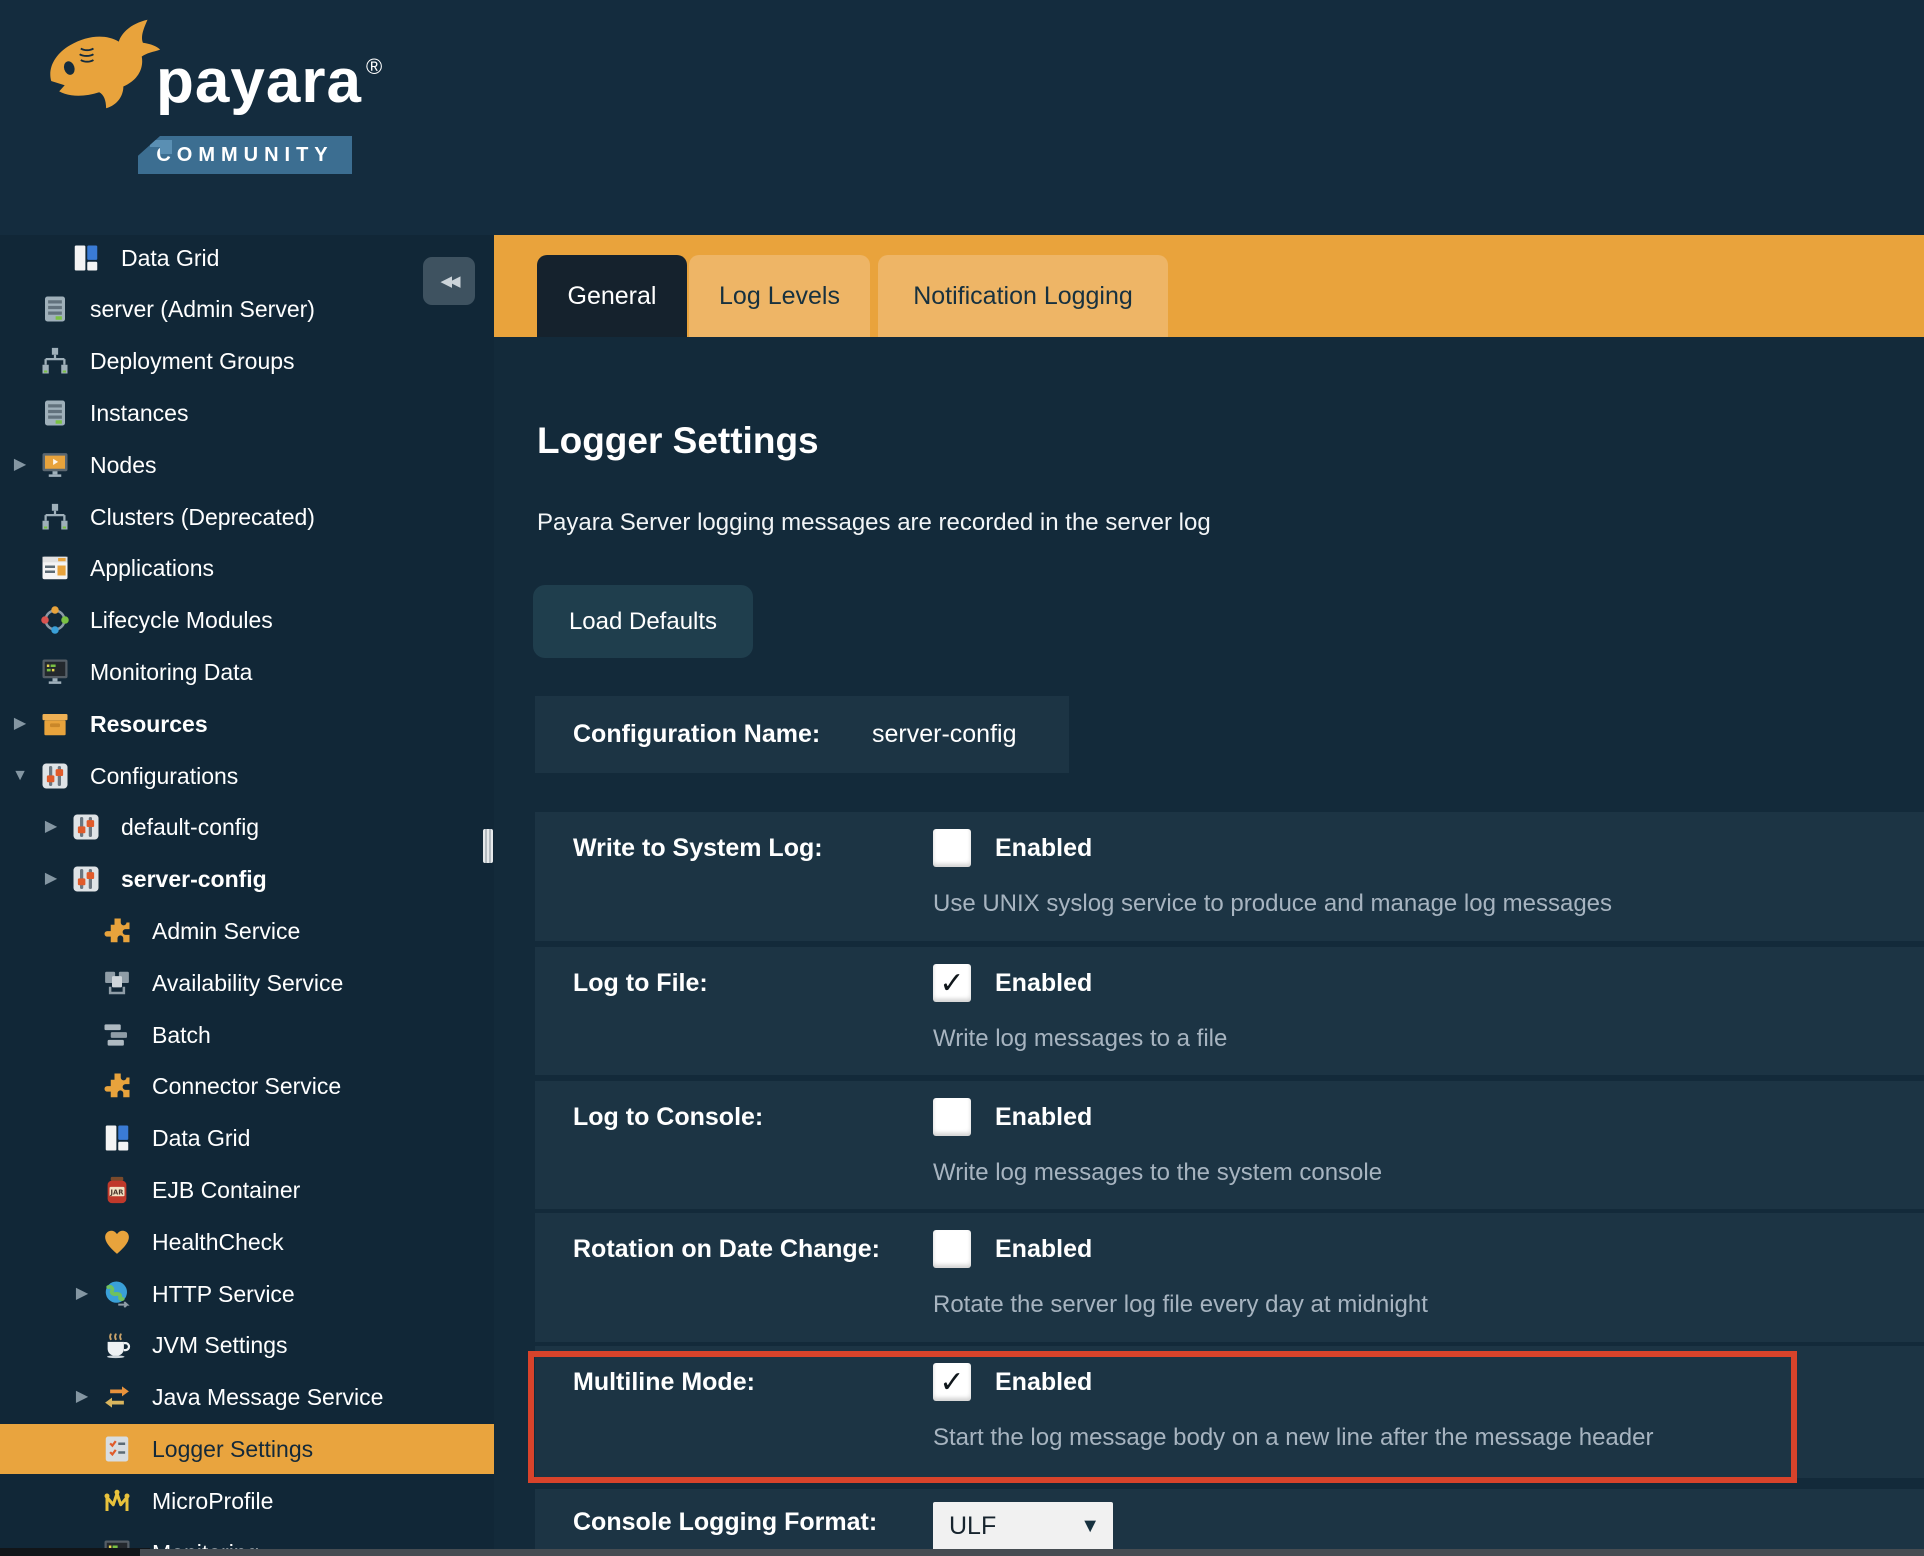 Image resolution: width=1924 pixels, height=1556 pixels. I want to click on sidebar-item-availability-service: Availability Service, so click(247, 983).